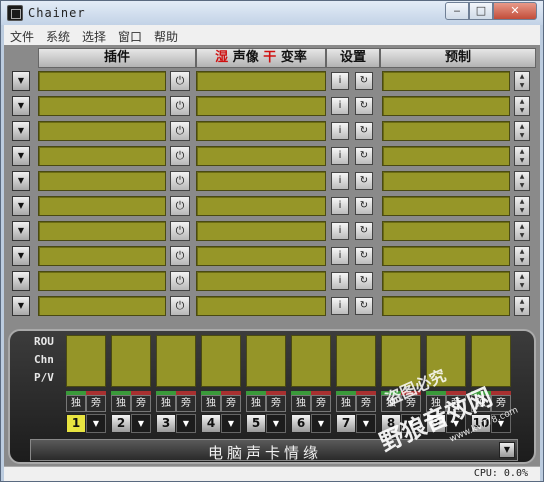 Image resolution: width=544 pixels, height=482 pixels. I want to click on channel-number: 6, so click(301, 423).